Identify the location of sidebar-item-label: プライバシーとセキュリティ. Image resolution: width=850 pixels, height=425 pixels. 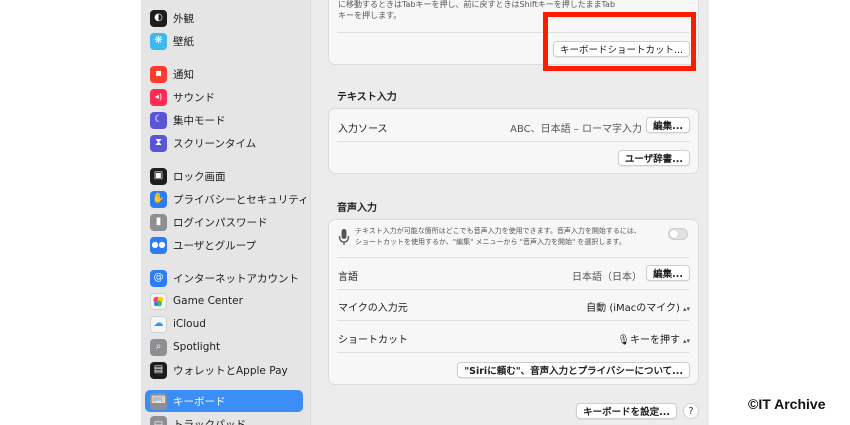
(241, 199).